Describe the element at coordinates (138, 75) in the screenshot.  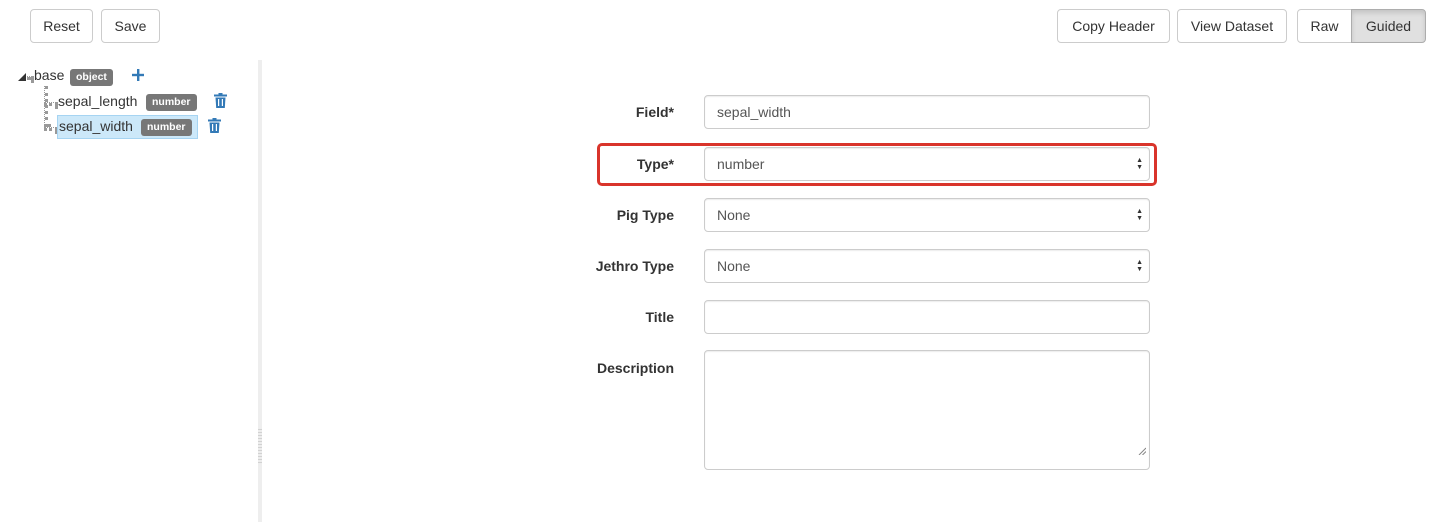
I see `add-icon` at that location.